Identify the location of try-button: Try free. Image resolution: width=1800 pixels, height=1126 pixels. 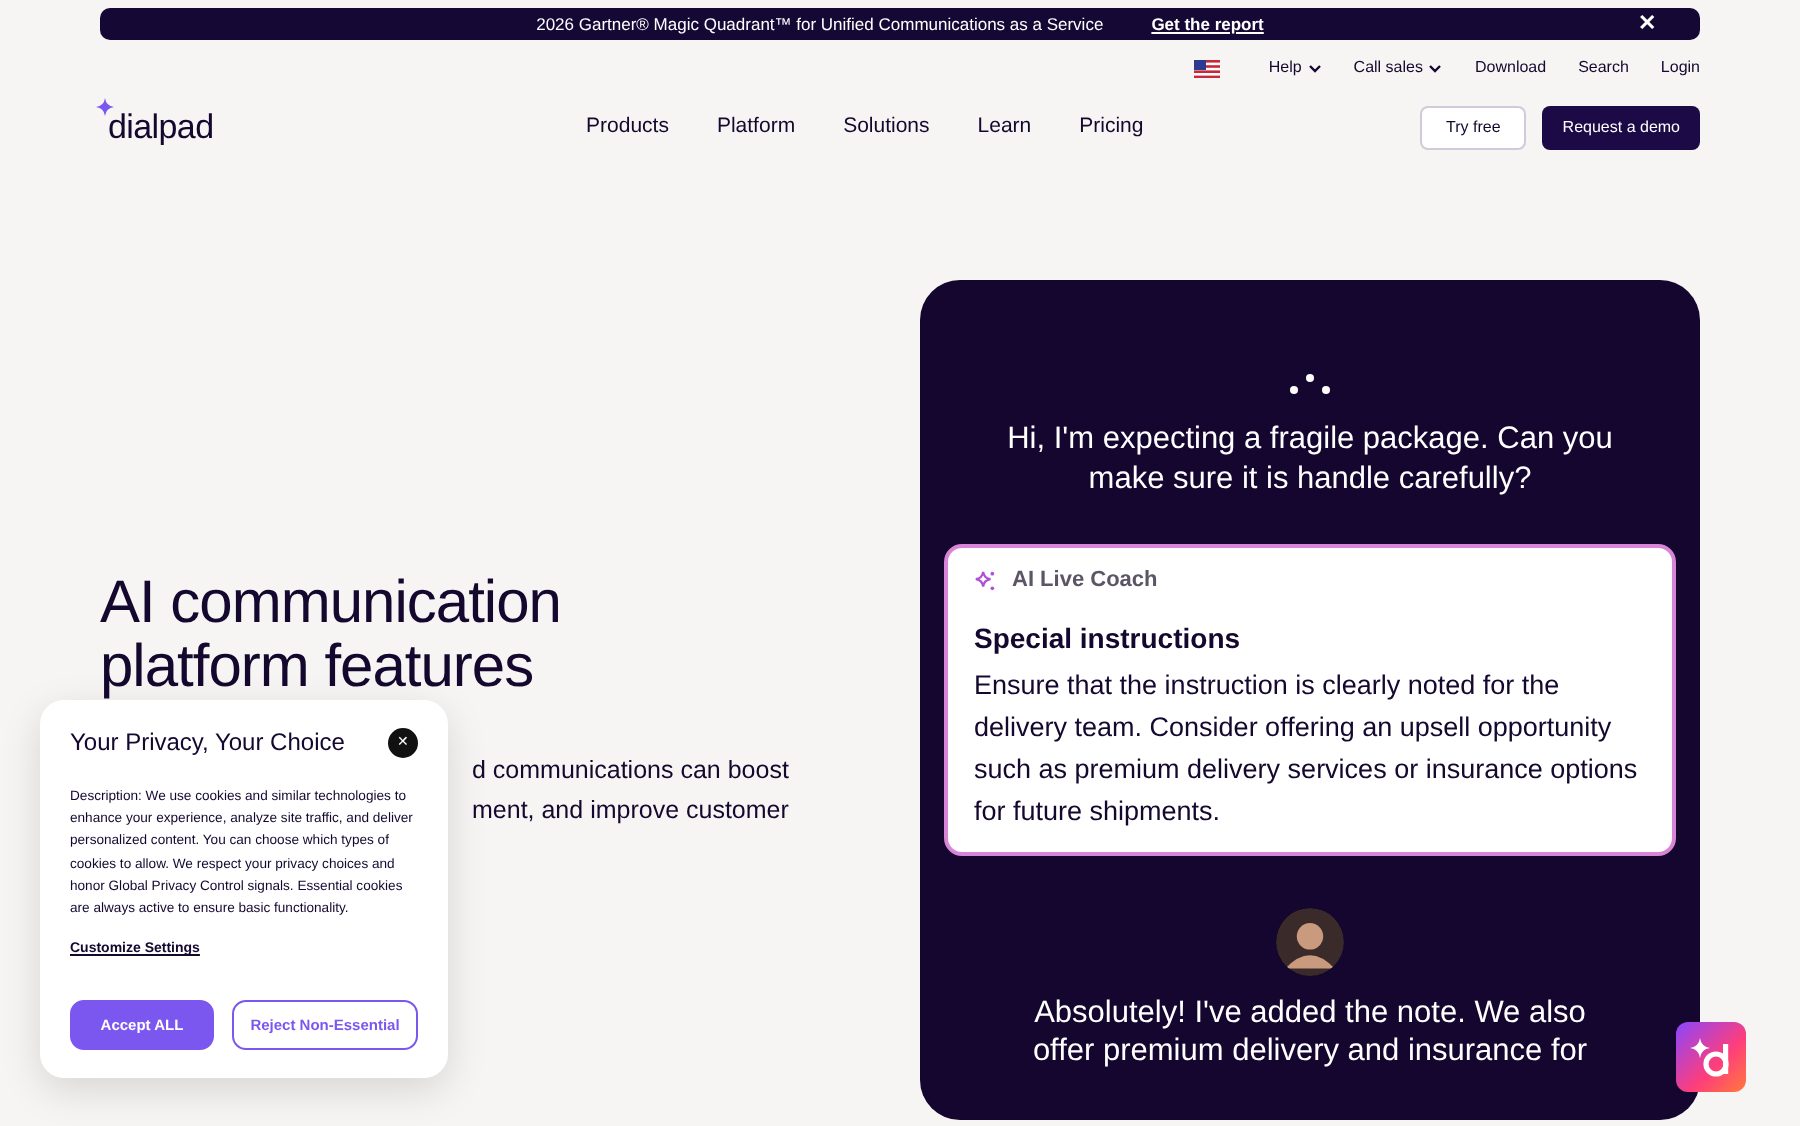
(1473, 128).